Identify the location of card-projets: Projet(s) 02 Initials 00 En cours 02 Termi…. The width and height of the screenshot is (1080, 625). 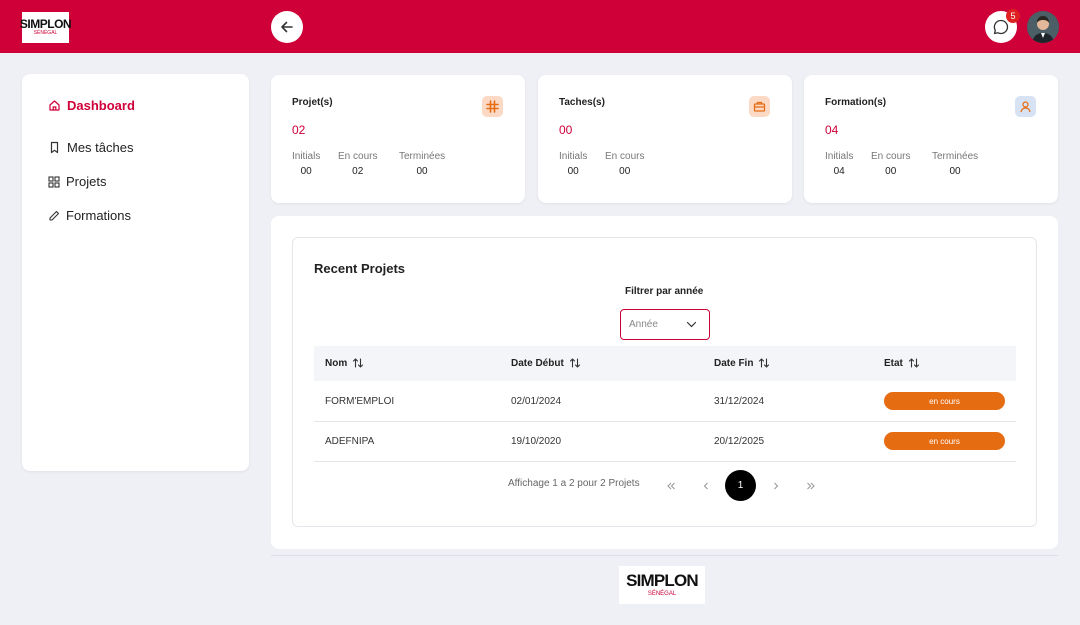
(398, 139).